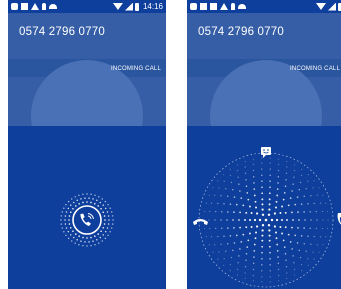 This screenshot has width=341, height=289. Describe the element at coordinates (200, 222) in the screenshot. I see `hang-up-icon` at that location.